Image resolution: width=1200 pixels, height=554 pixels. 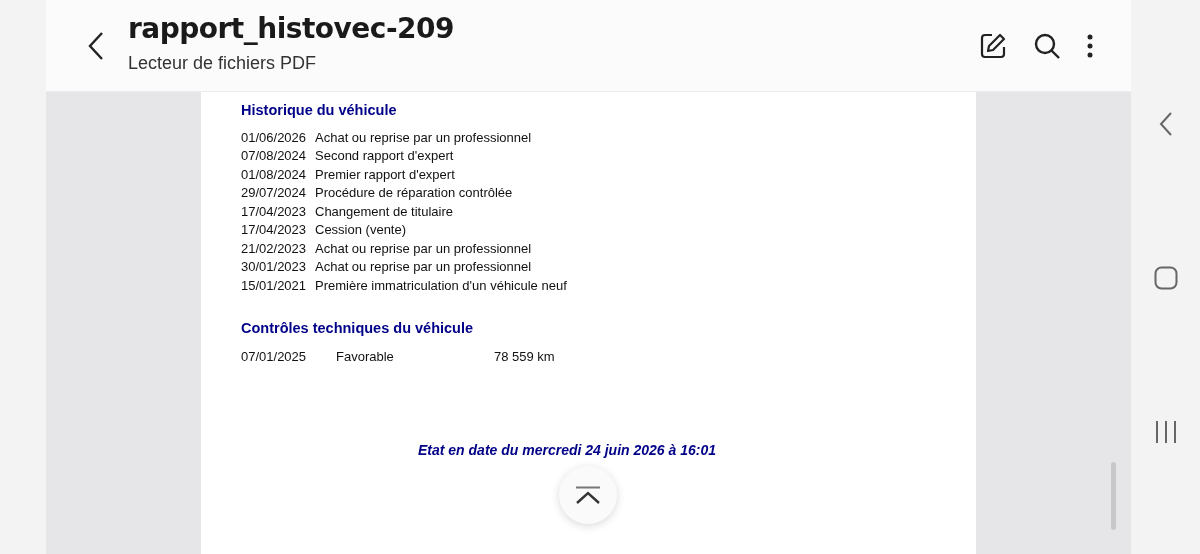 What do you see at coordinates (223, 64) in the screenshot?
I see `app-subtitle: Lecteur de fichiers PDF` at bounding box center [223, 64].